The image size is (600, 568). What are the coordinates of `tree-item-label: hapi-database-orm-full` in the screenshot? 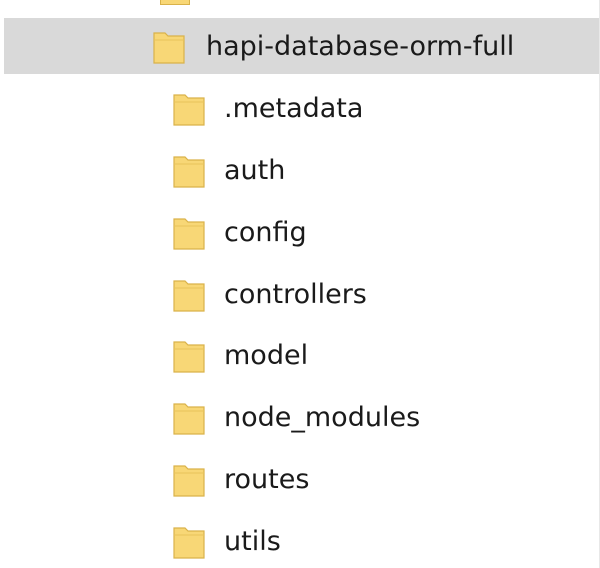 It's located at (360, 46).